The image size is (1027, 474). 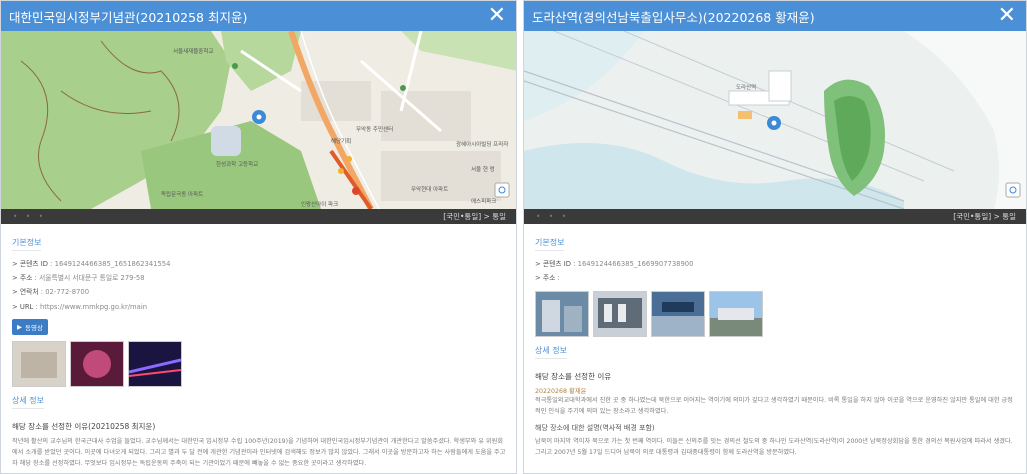 I want to click on info-row: > 콘텐츠 ID : 1649124466385_1651862341554, so click(x=259, y=264).